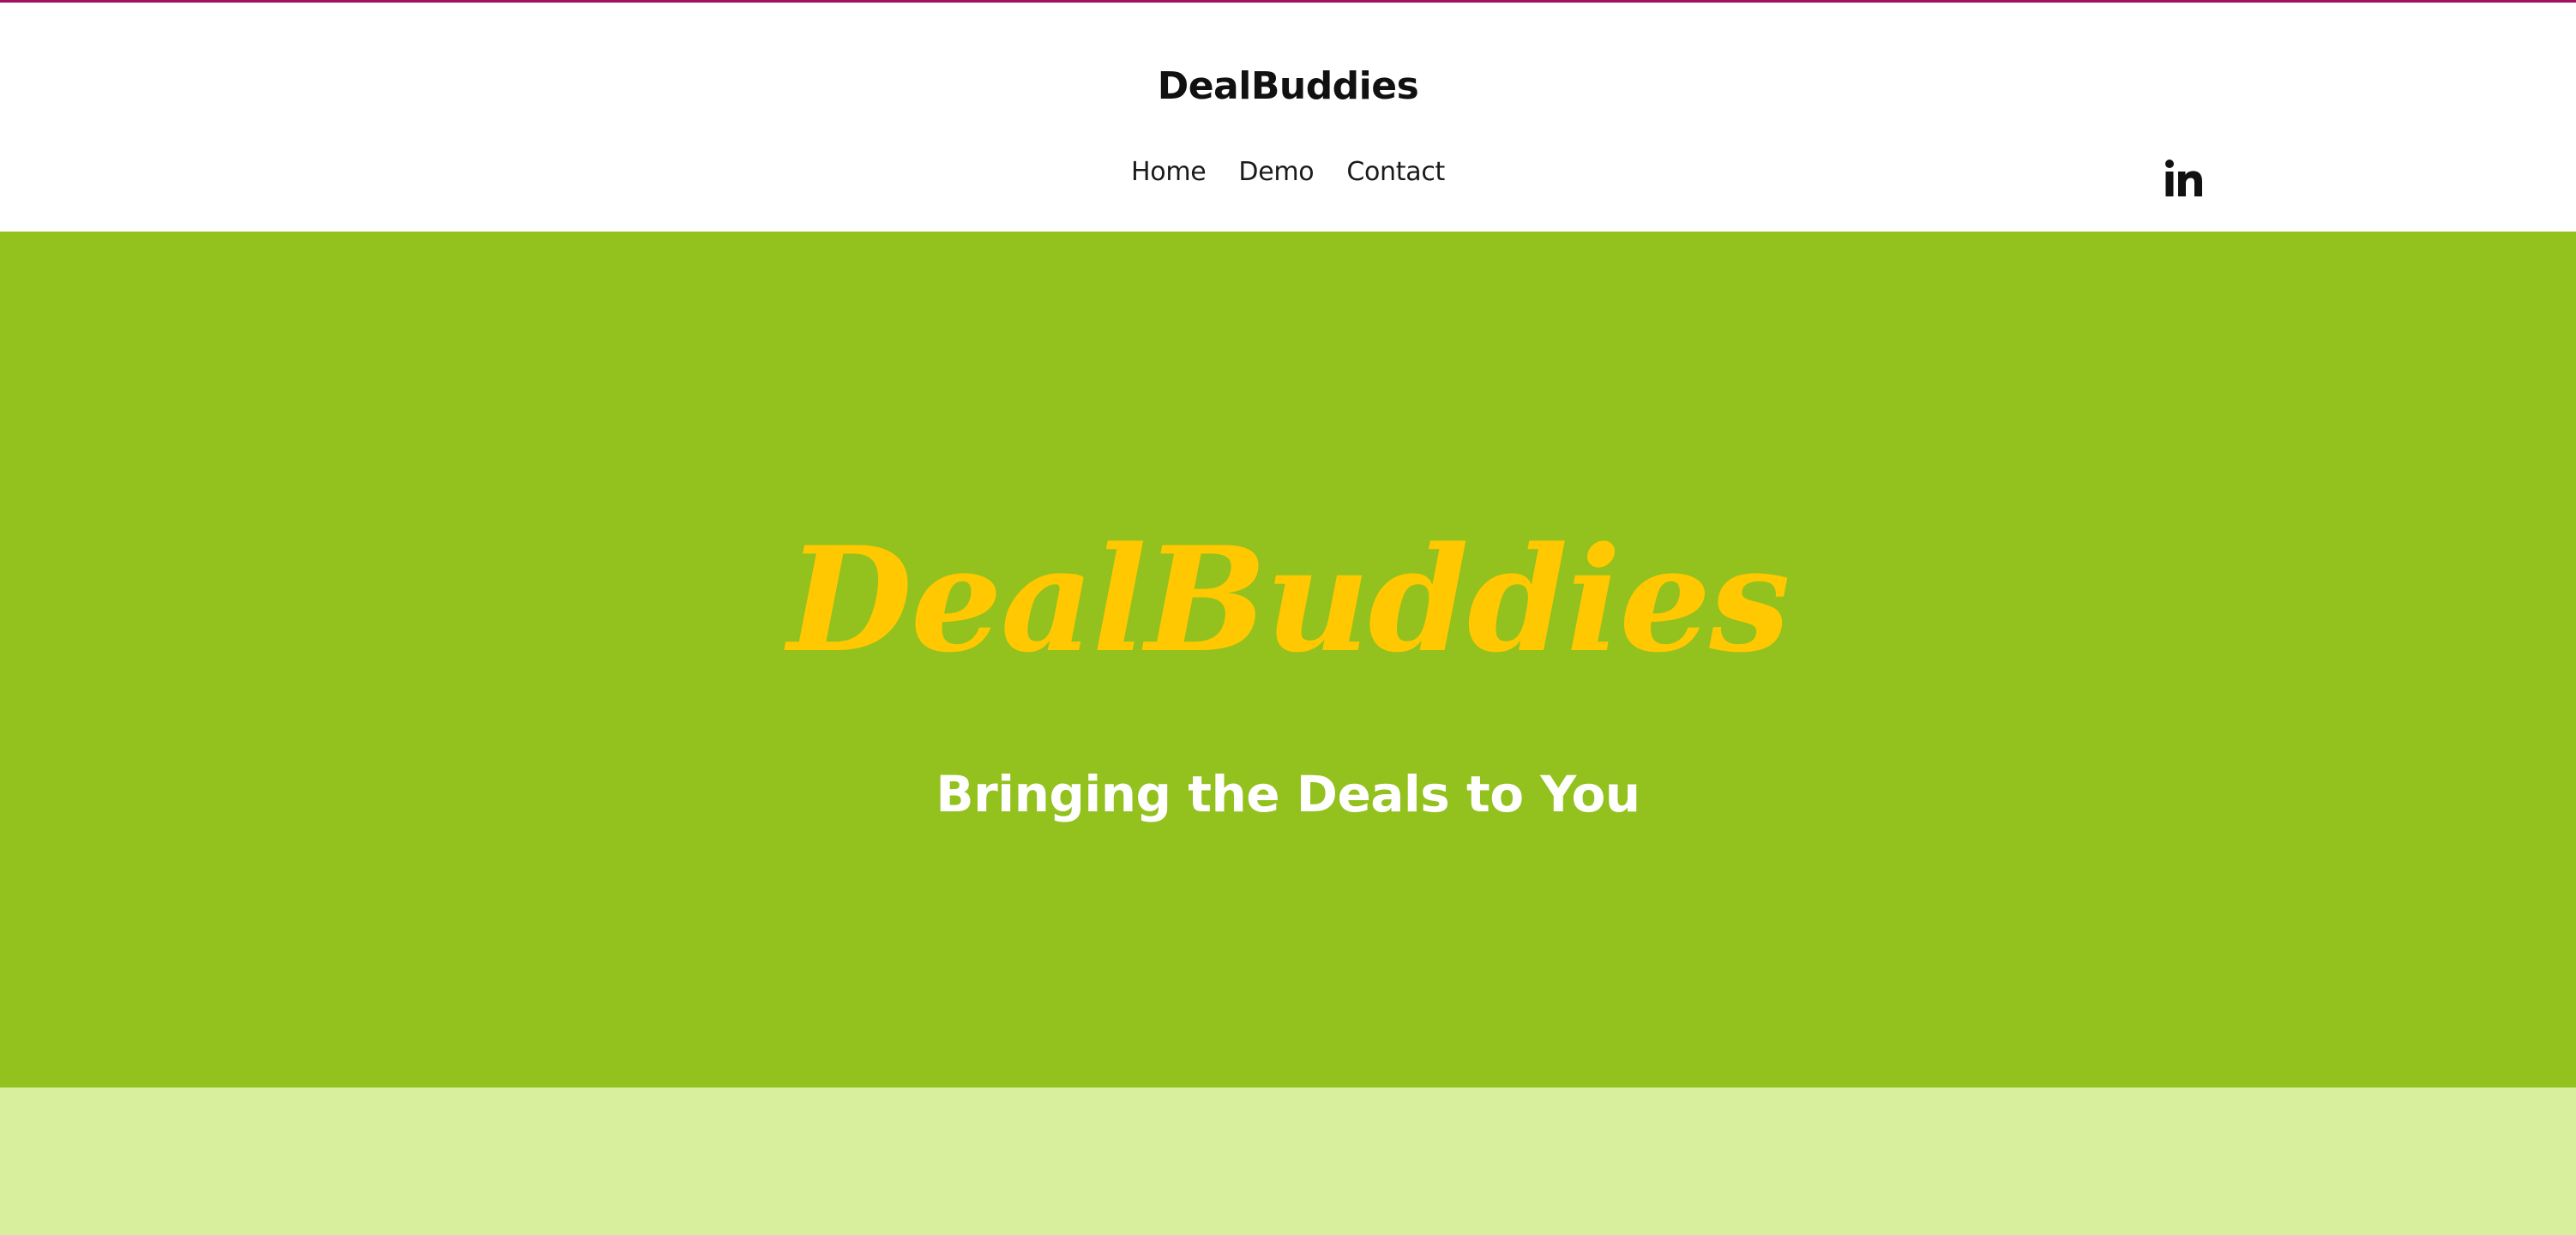  I want to click on nav-home: Home, so click(1169, 172).